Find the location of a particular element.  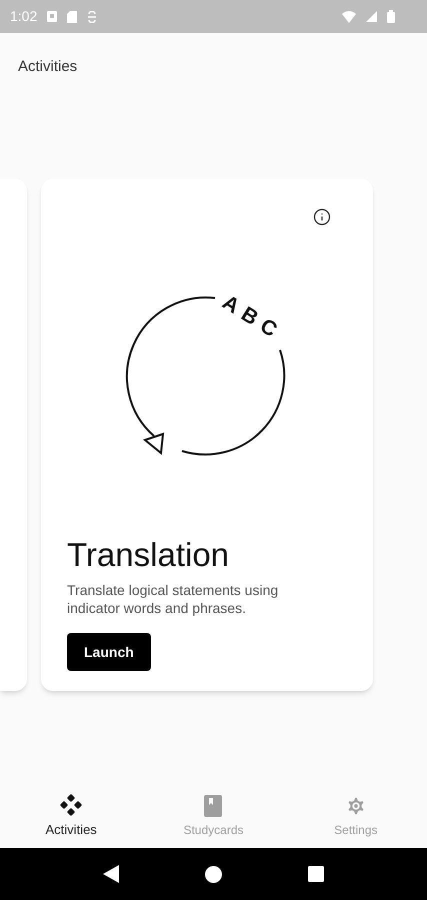

activity-title: Translation is located at coordinates (148, 554).